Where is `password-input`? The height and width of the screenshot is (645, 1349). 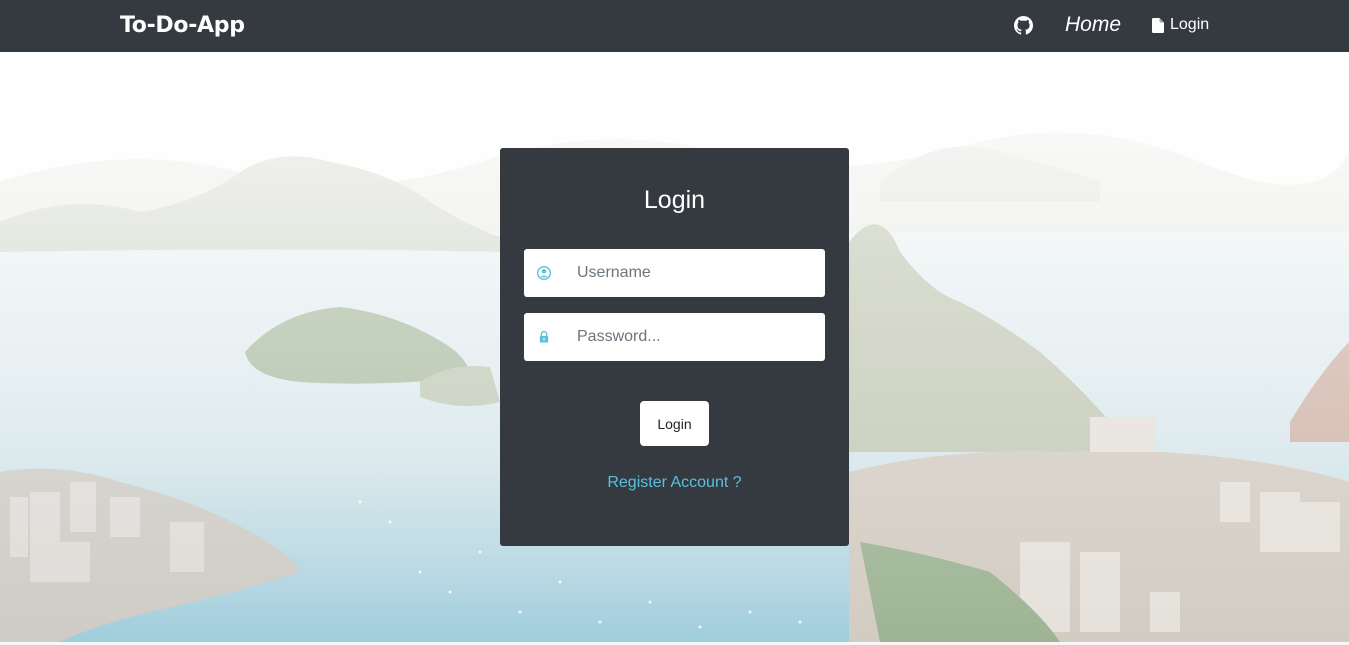 password-input is located at coordinates (697, 337).